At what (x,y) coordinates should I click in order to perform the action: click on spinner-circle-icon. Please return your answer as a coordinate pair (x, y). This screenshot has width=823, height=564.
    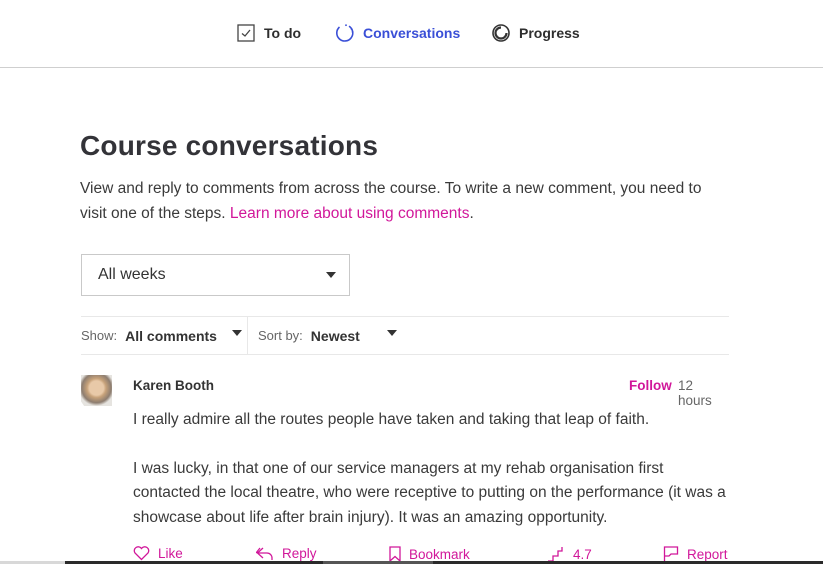
    Looking at the image, I should click on (345, 33).